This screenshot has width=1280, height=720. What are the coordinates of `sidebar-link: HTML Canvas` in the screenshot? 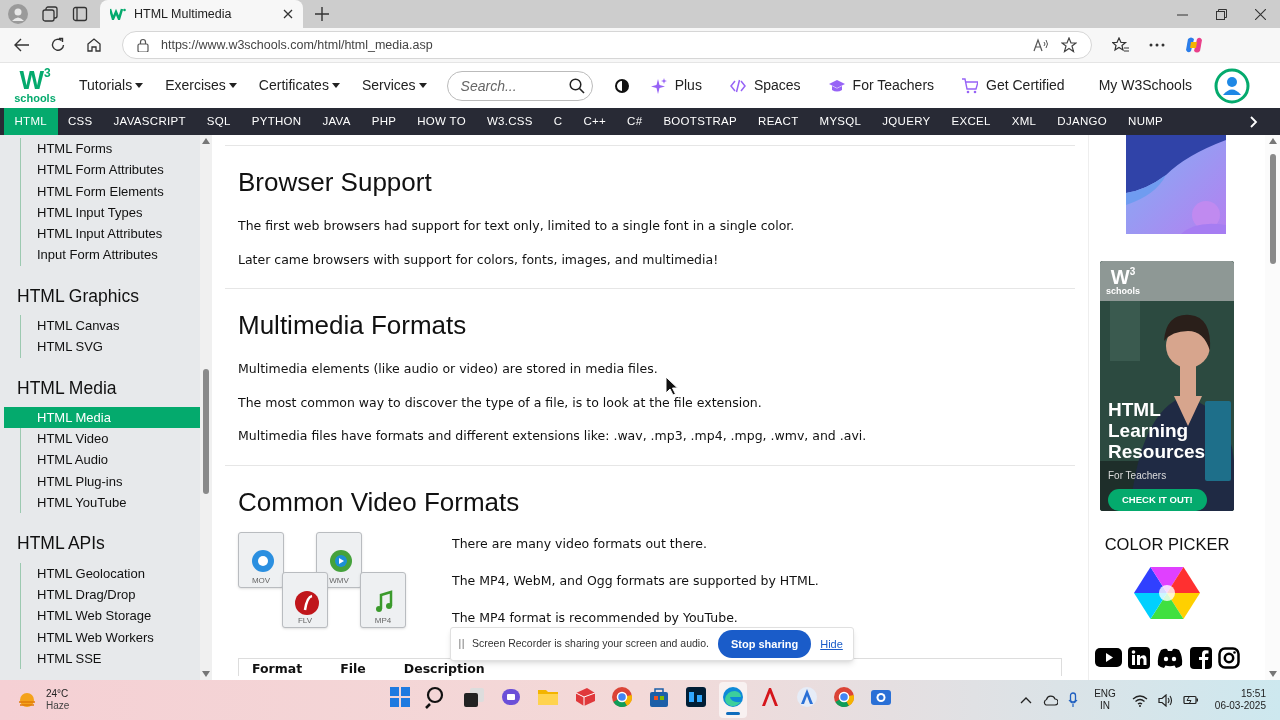 It's located at (110, 326).